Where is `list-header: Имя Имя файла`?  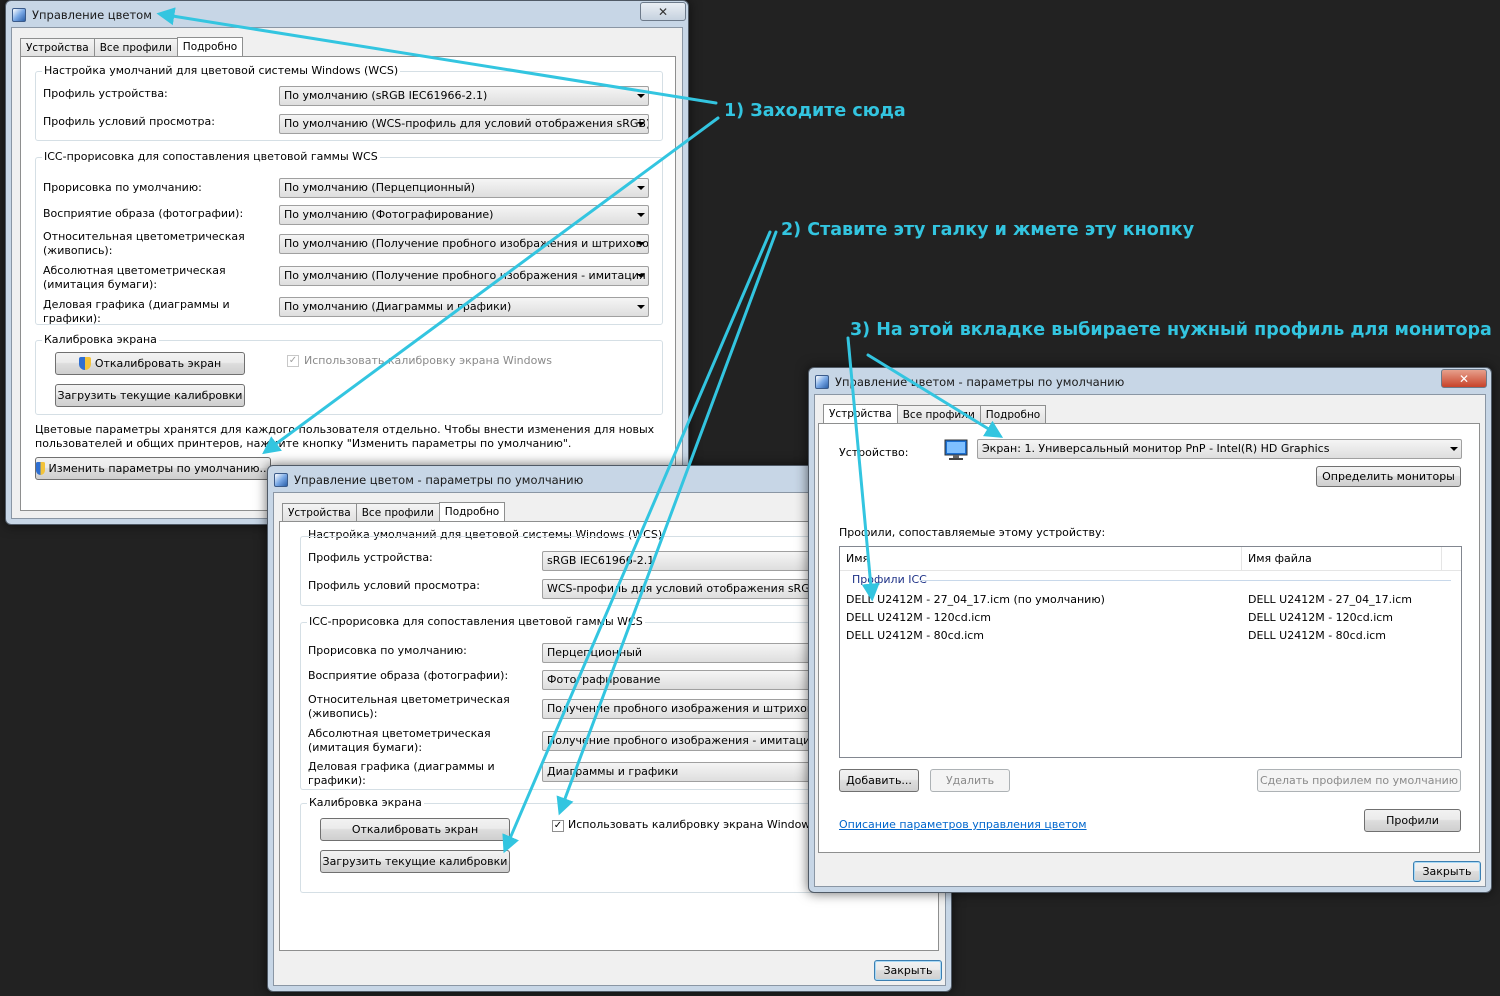
list-header: Имя Имя файла is located at coordinates (1150, 559).